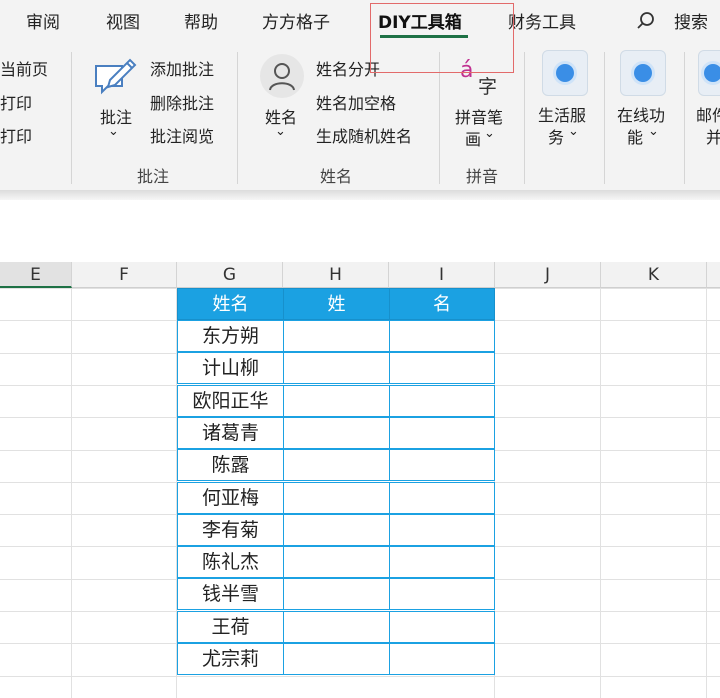 Image resolution: width=720 pixels, height=698 pixels. Describe the element at coordinates (488, 87) in the screenshot. I see `pinyin-char-icon: 字` at that location.